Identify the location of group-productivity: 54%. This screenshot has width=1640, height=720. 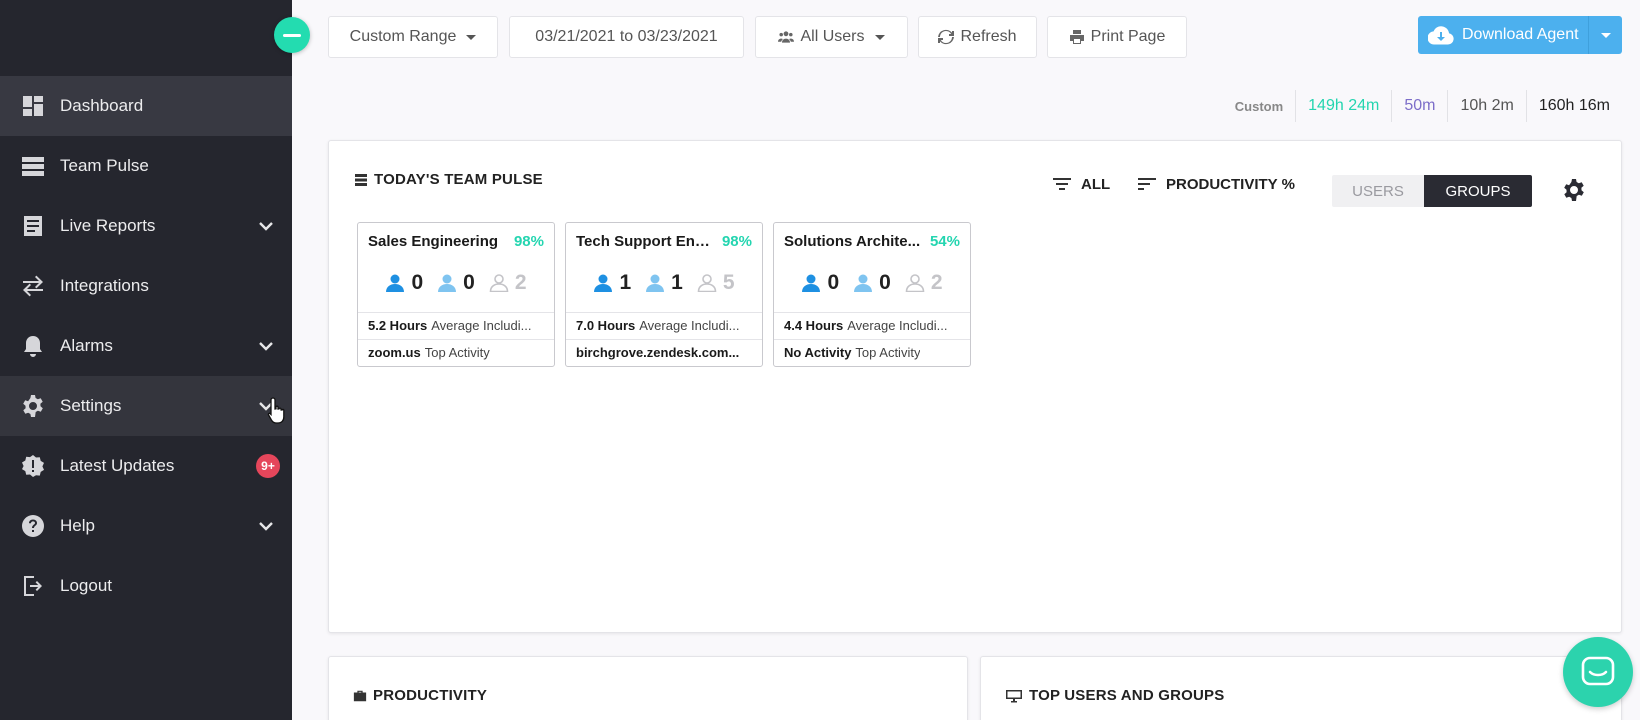
(944, 241).